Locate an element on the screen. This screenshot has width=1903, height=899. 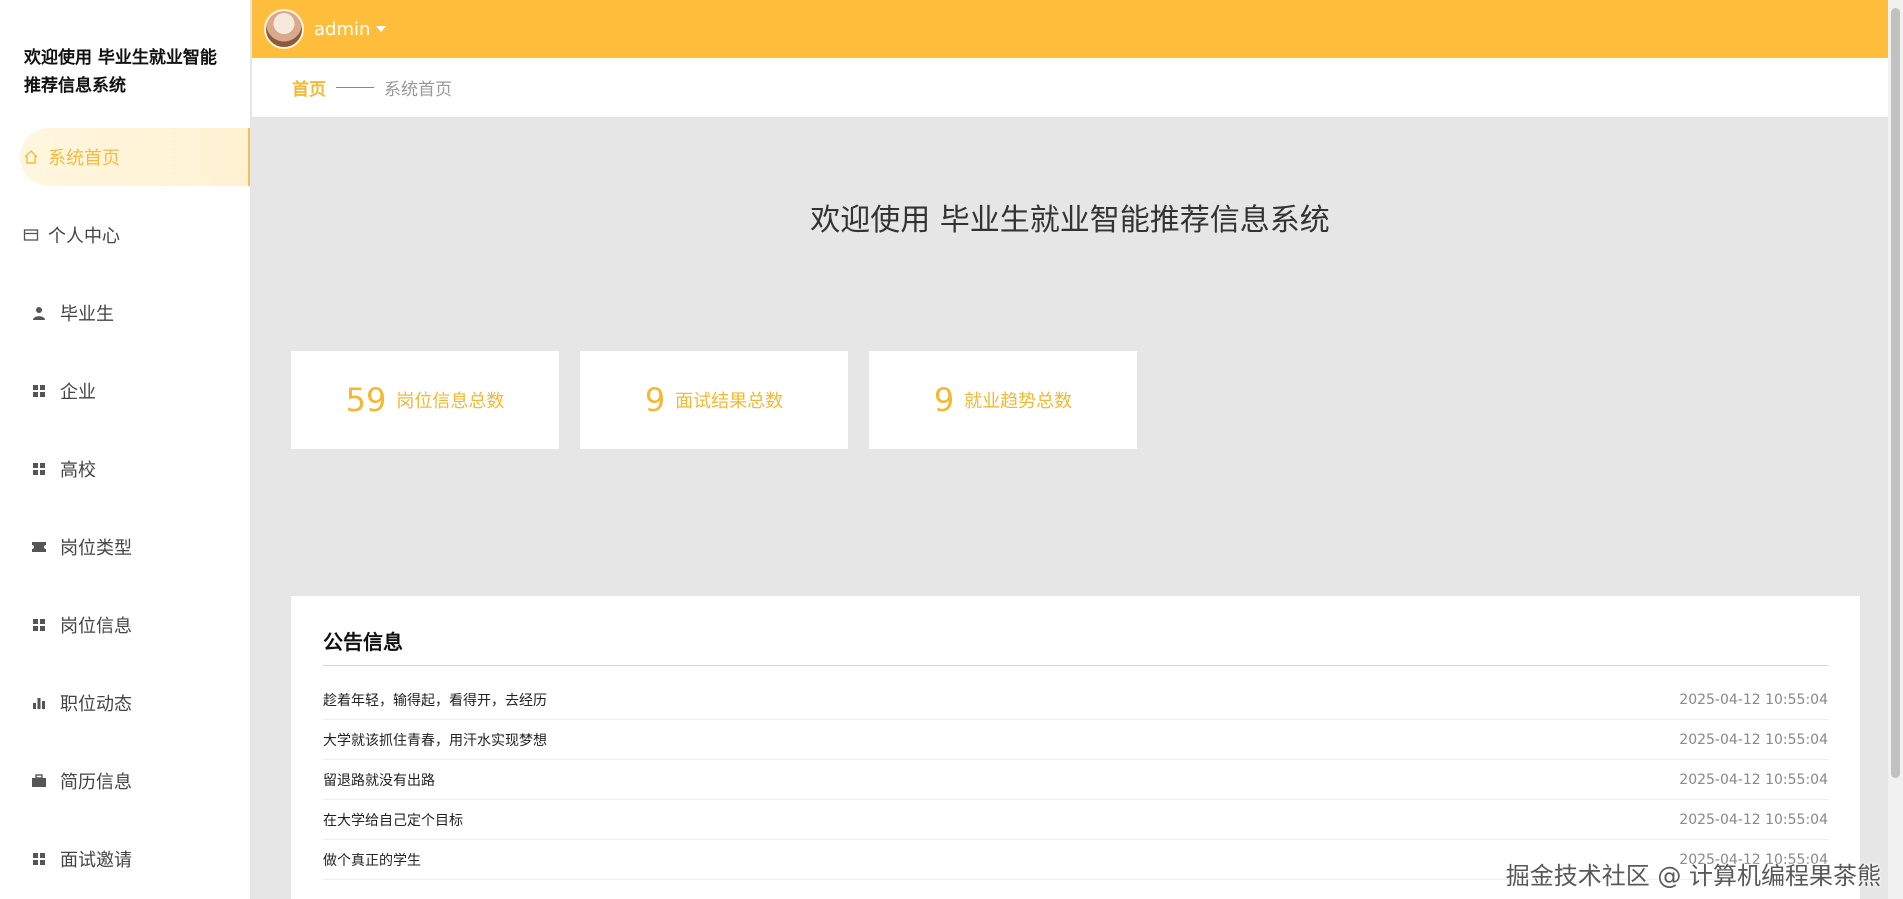
stat-label: 岗位信息总数 is located at coordinates (450, 401).